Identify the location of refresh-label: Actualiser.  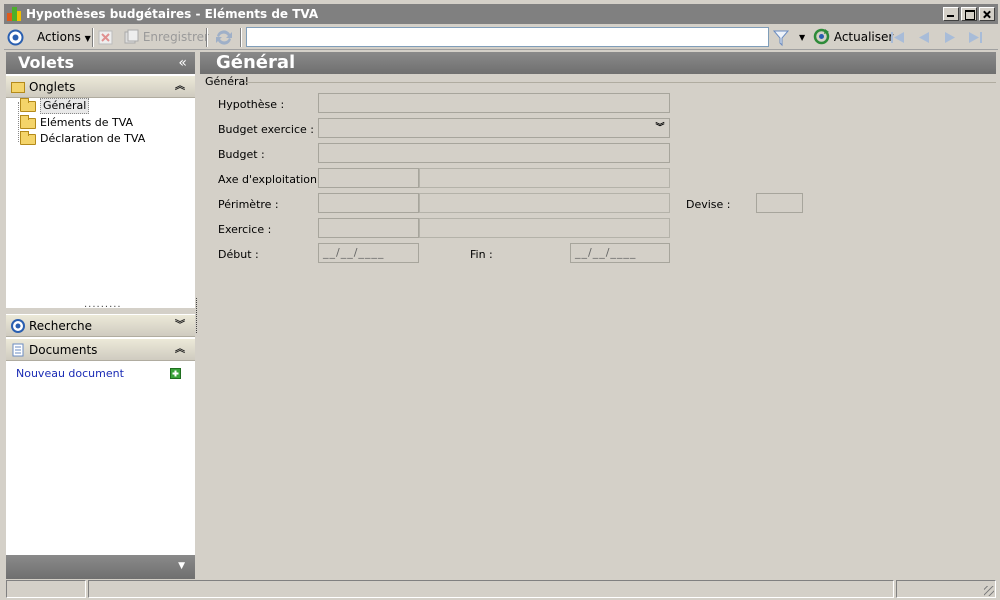
(863, 37).